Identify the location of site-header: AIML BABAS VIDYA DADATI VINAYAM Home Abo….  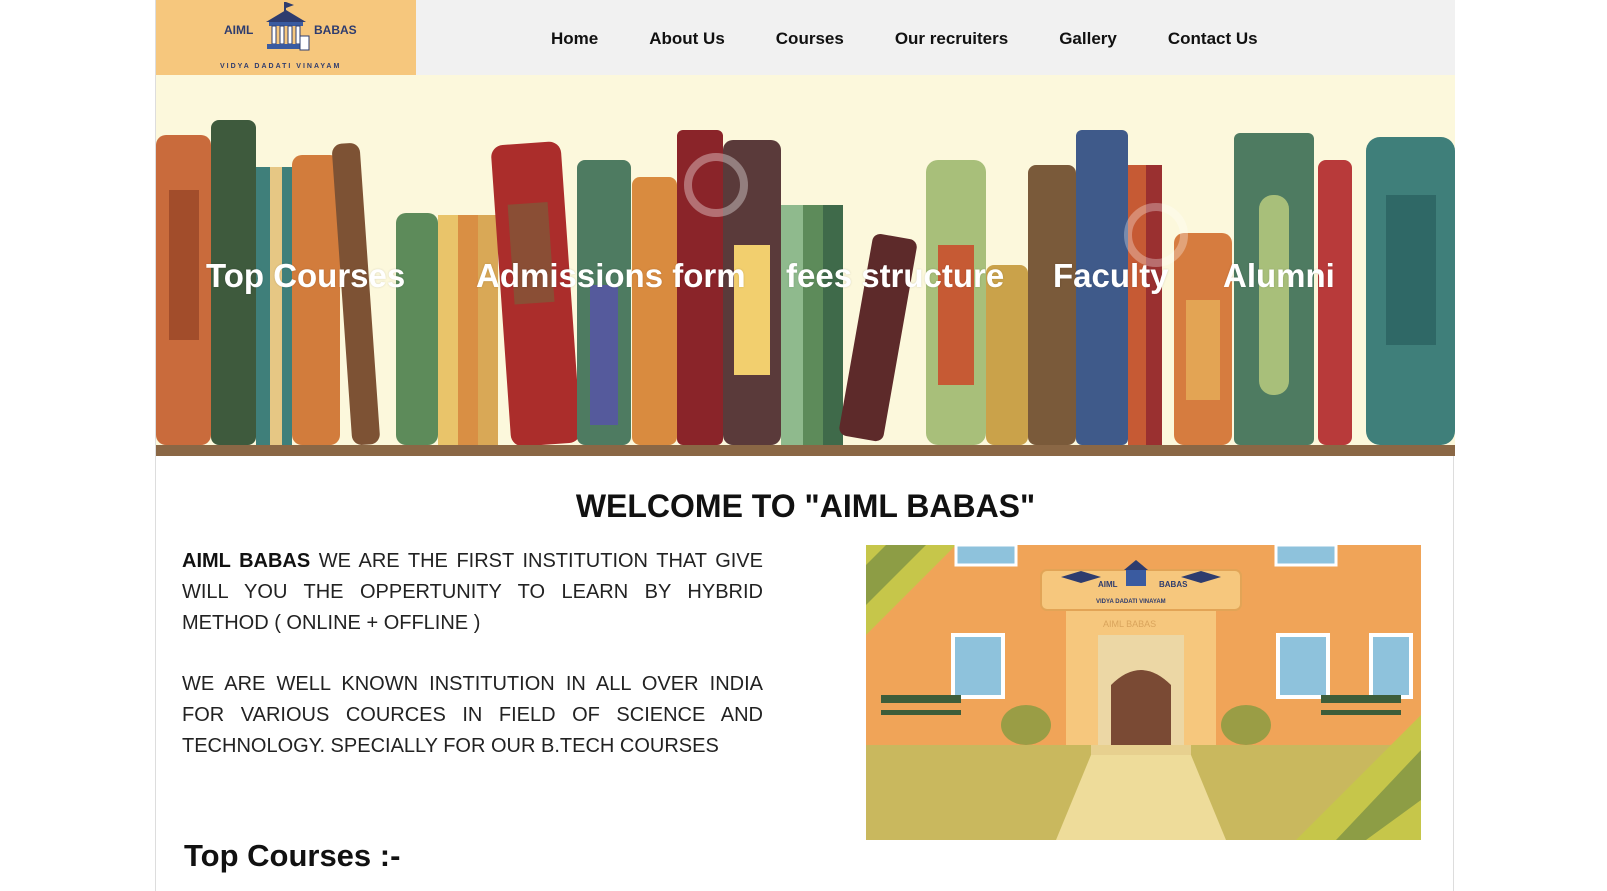
(805, 37).